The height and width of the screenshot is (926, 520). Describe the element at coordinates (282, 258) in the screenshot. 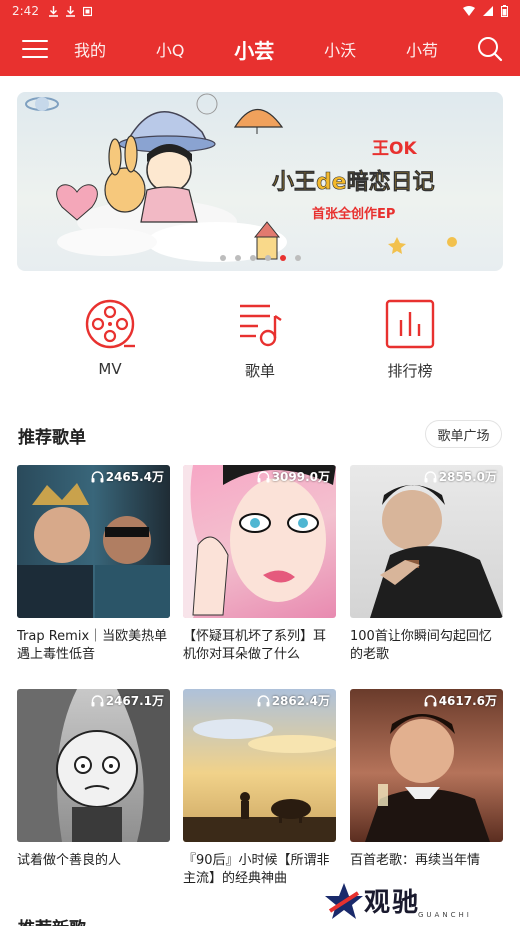

I see `pager-dot-active` at that location.